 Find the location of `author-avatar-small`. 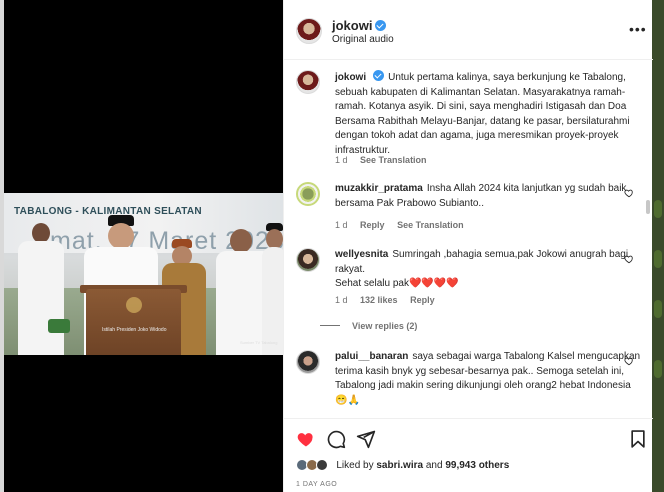

author-avatar-small is located at coordinates (308, 82).